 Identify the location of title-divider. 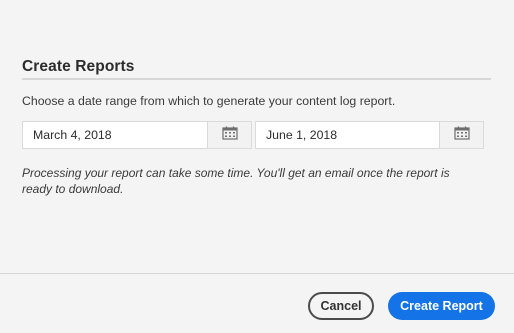
(256, 79).